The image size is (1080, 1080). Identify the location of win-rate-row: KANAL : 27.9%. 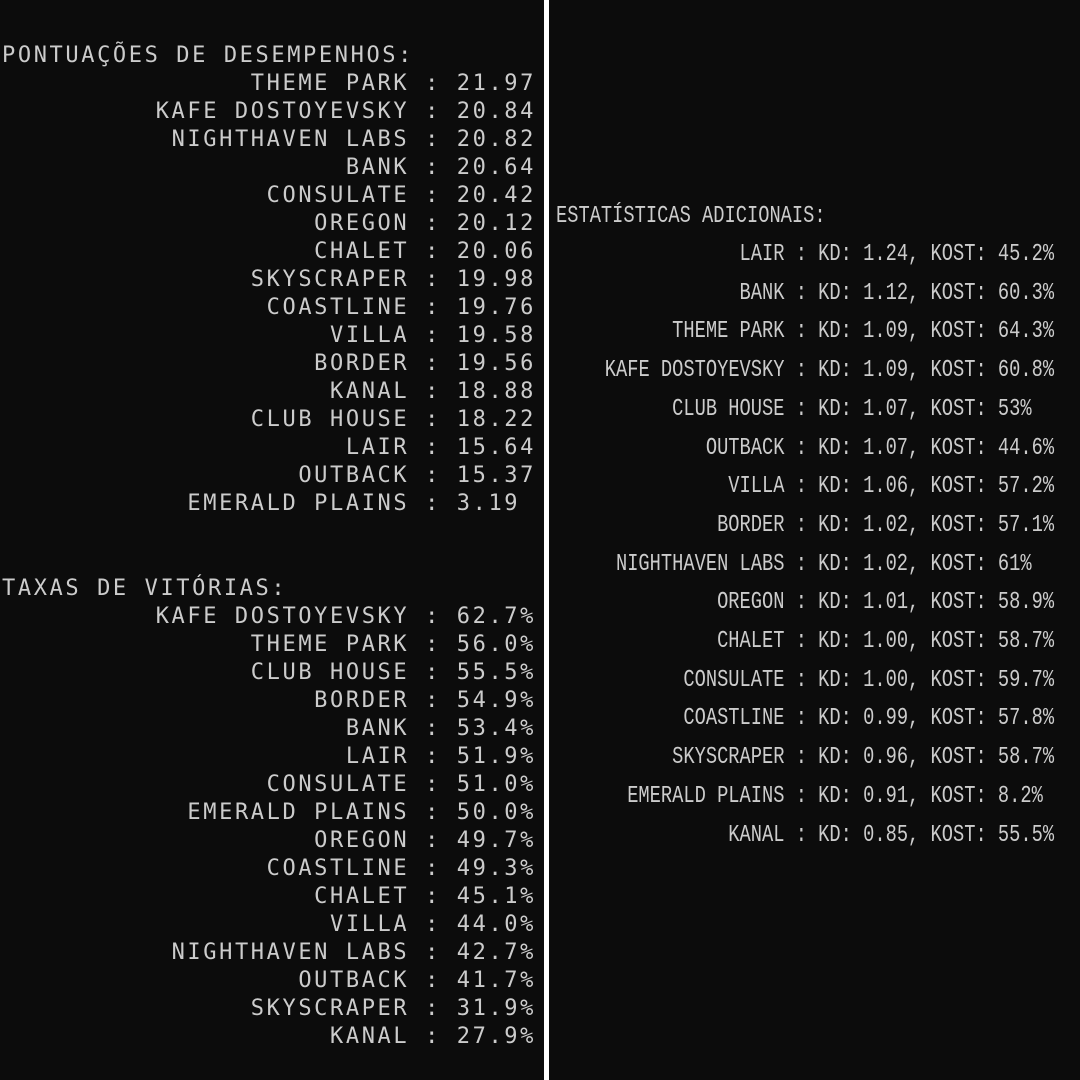
(433, 1036).